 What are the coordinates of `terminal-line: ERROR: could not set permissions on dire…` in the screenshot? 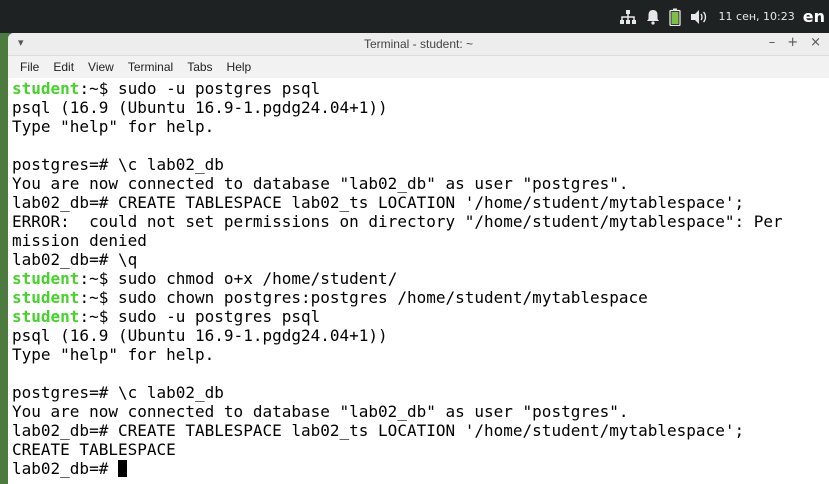 It's located at (420, 221).